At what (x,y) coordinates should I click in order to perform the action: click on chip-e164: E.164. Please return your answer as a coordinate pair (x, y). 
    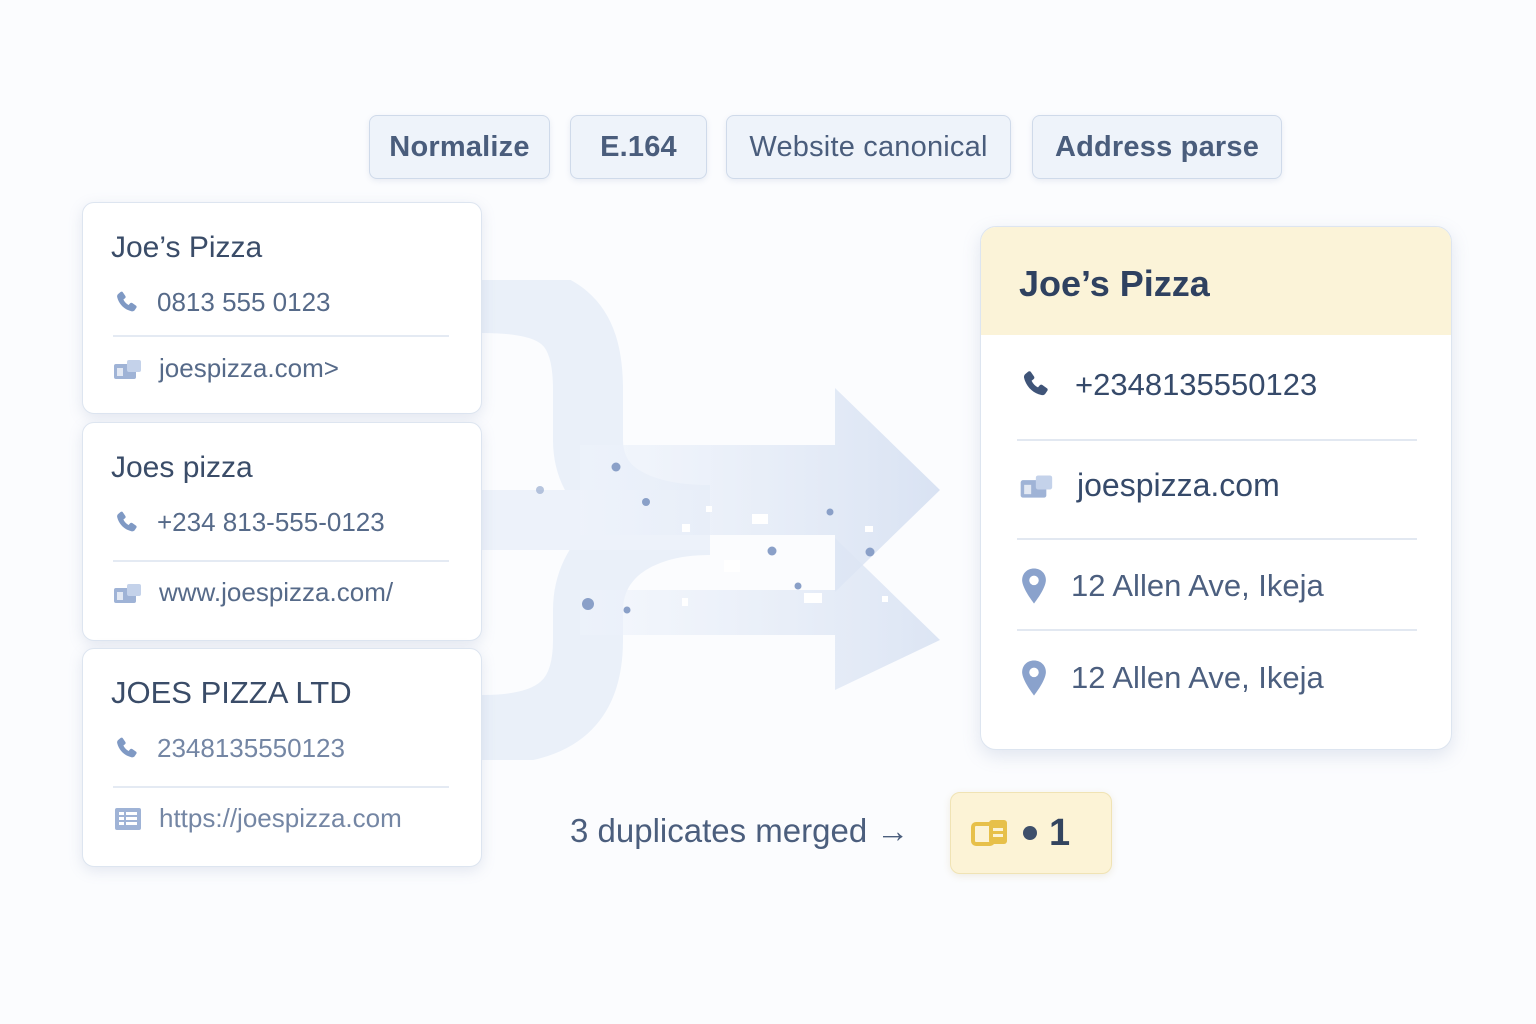
    Looking at the image, I should click on (638, 147).